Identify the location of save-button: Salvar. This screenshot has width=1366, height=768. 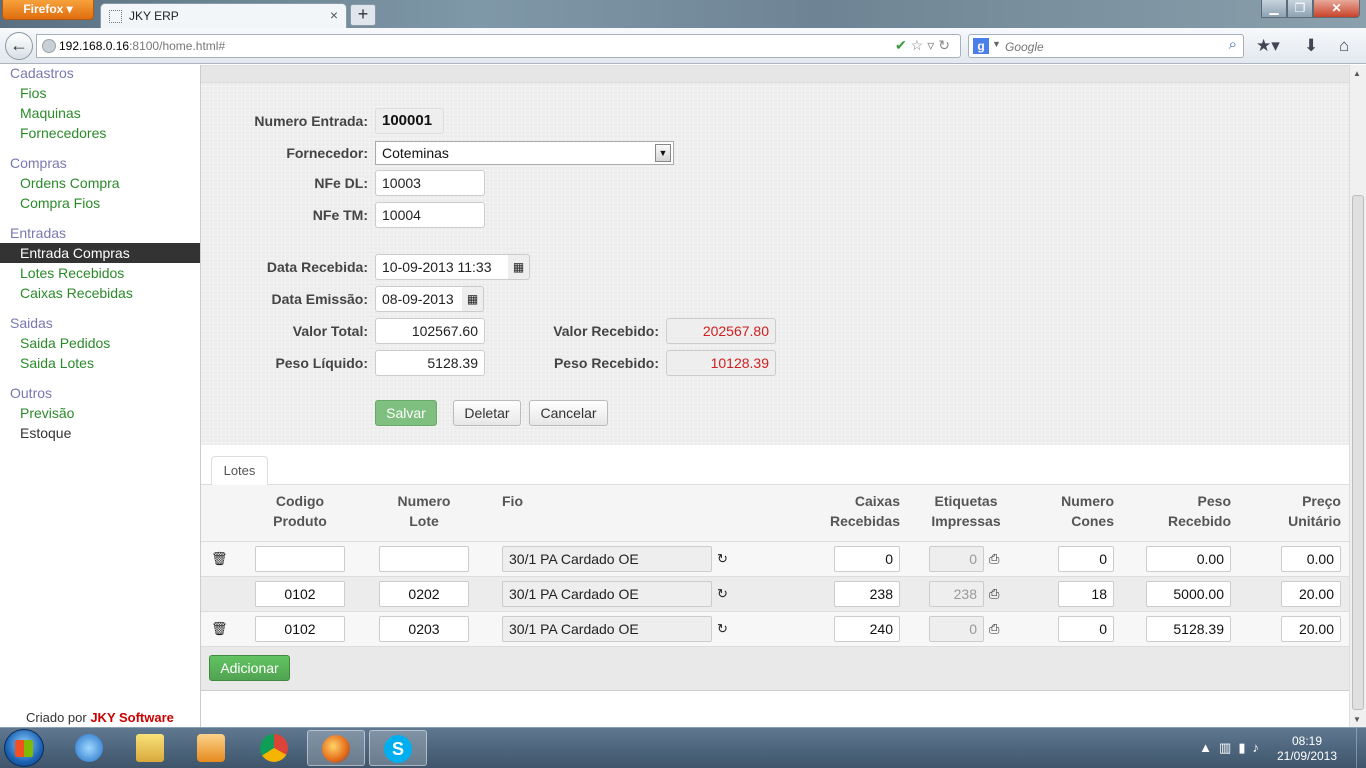
(406, 413).